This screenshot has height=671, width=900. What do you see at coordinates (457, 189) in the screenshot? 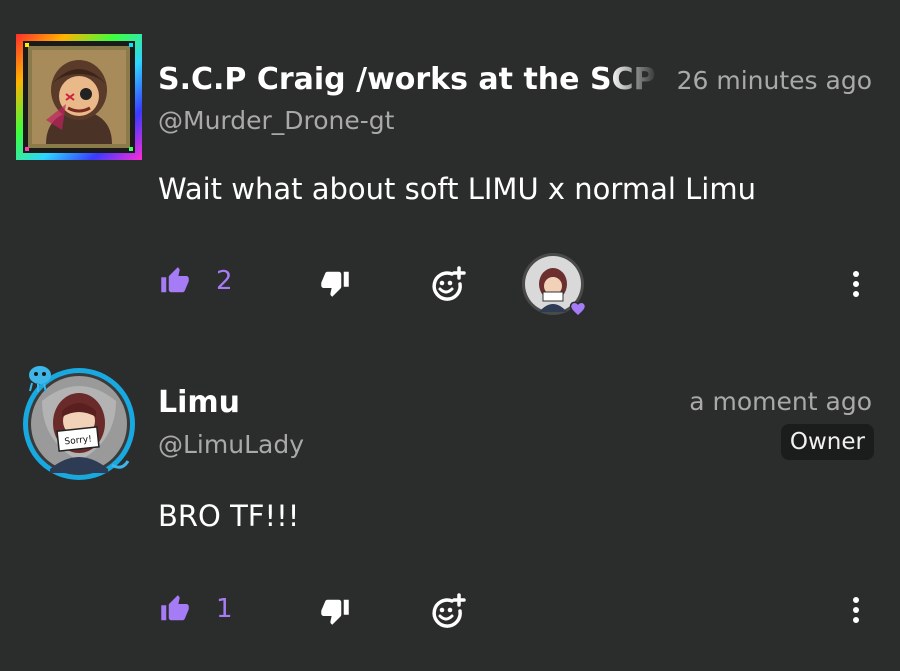
I see `comment-text: Wait what about soft LIMU x normal Limu` at bounding box center [457, 189].